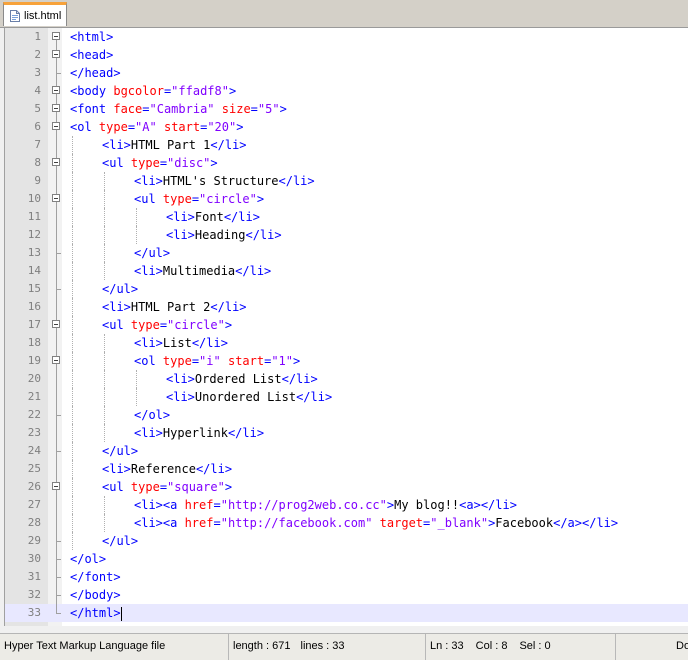  What do you see at coordinates (224, 235) in the screenshot?
I see `code-text: <li>Heading</li>` at bounding box center [224, 235].